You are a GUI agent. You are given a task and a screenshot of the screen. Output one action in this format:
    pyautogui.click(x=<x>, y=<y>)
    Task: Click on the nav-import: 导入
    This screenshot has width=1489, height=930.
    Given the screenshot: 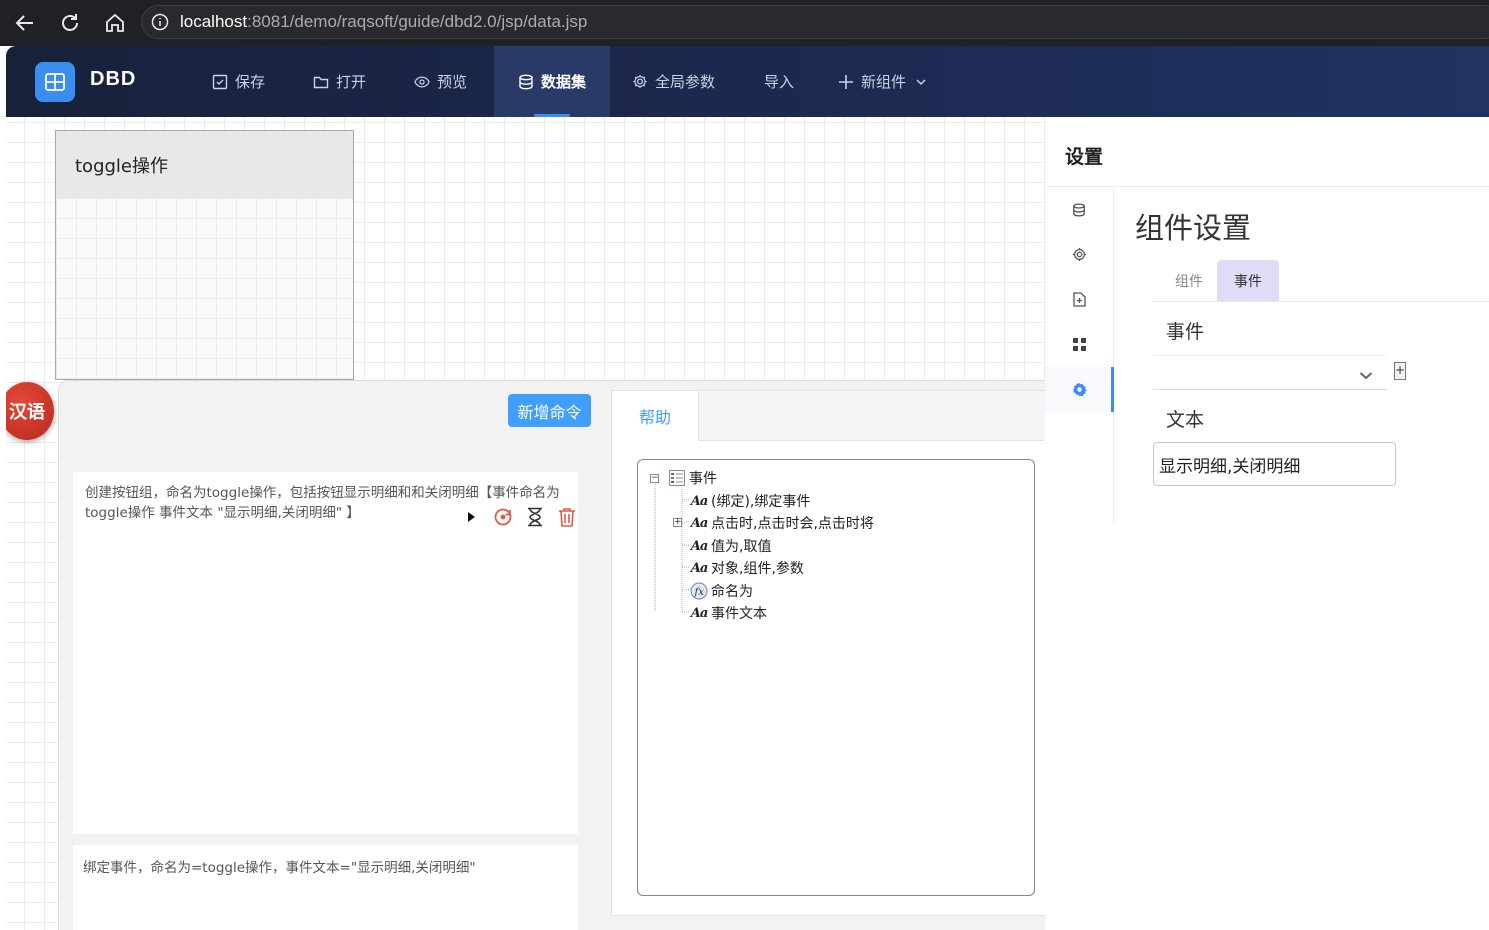 What is the action you would take?
    pyautogui.click(x=779, y=81)
    